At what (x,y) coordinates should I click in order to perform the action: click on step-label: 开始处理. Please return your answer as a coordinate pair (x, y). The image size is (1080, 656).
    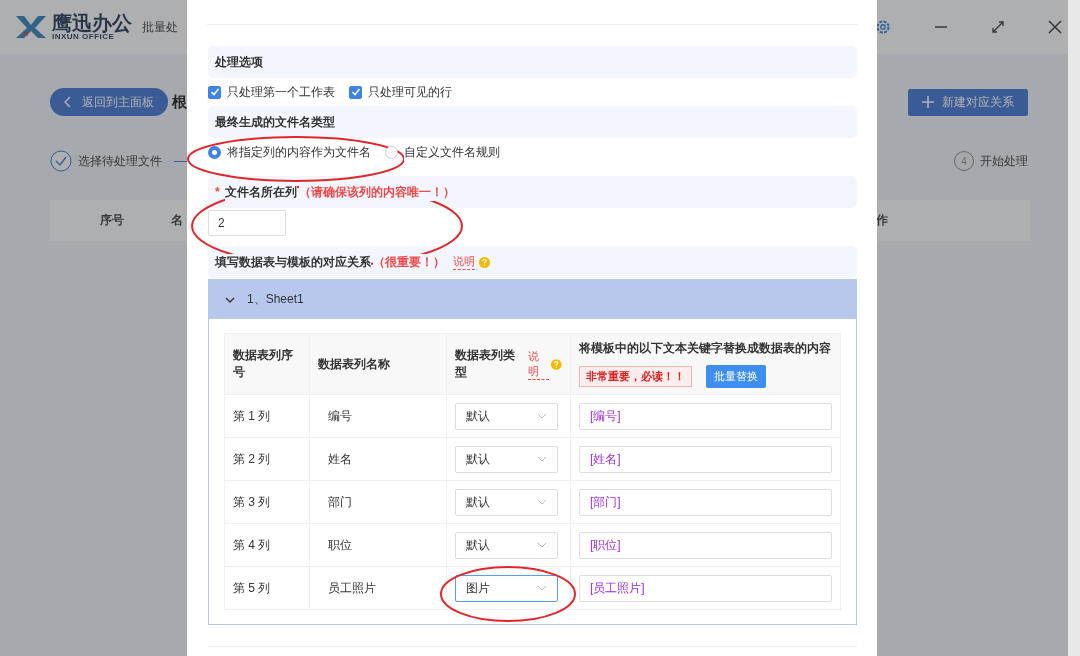
    Looking at the image, I should click on (1004, 161).